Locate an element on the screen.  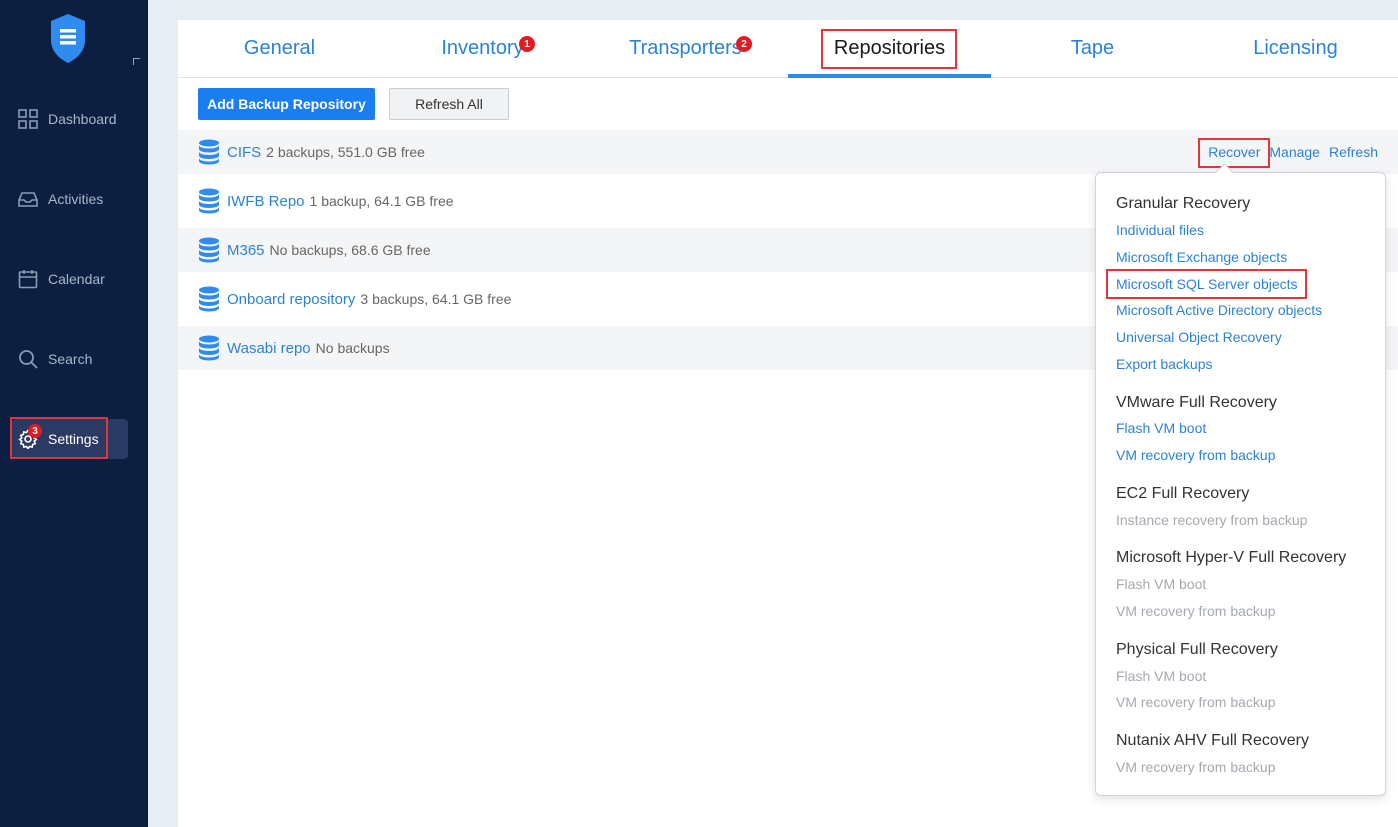
sidebar-item-label: Search is located at coordinates (70, 359).